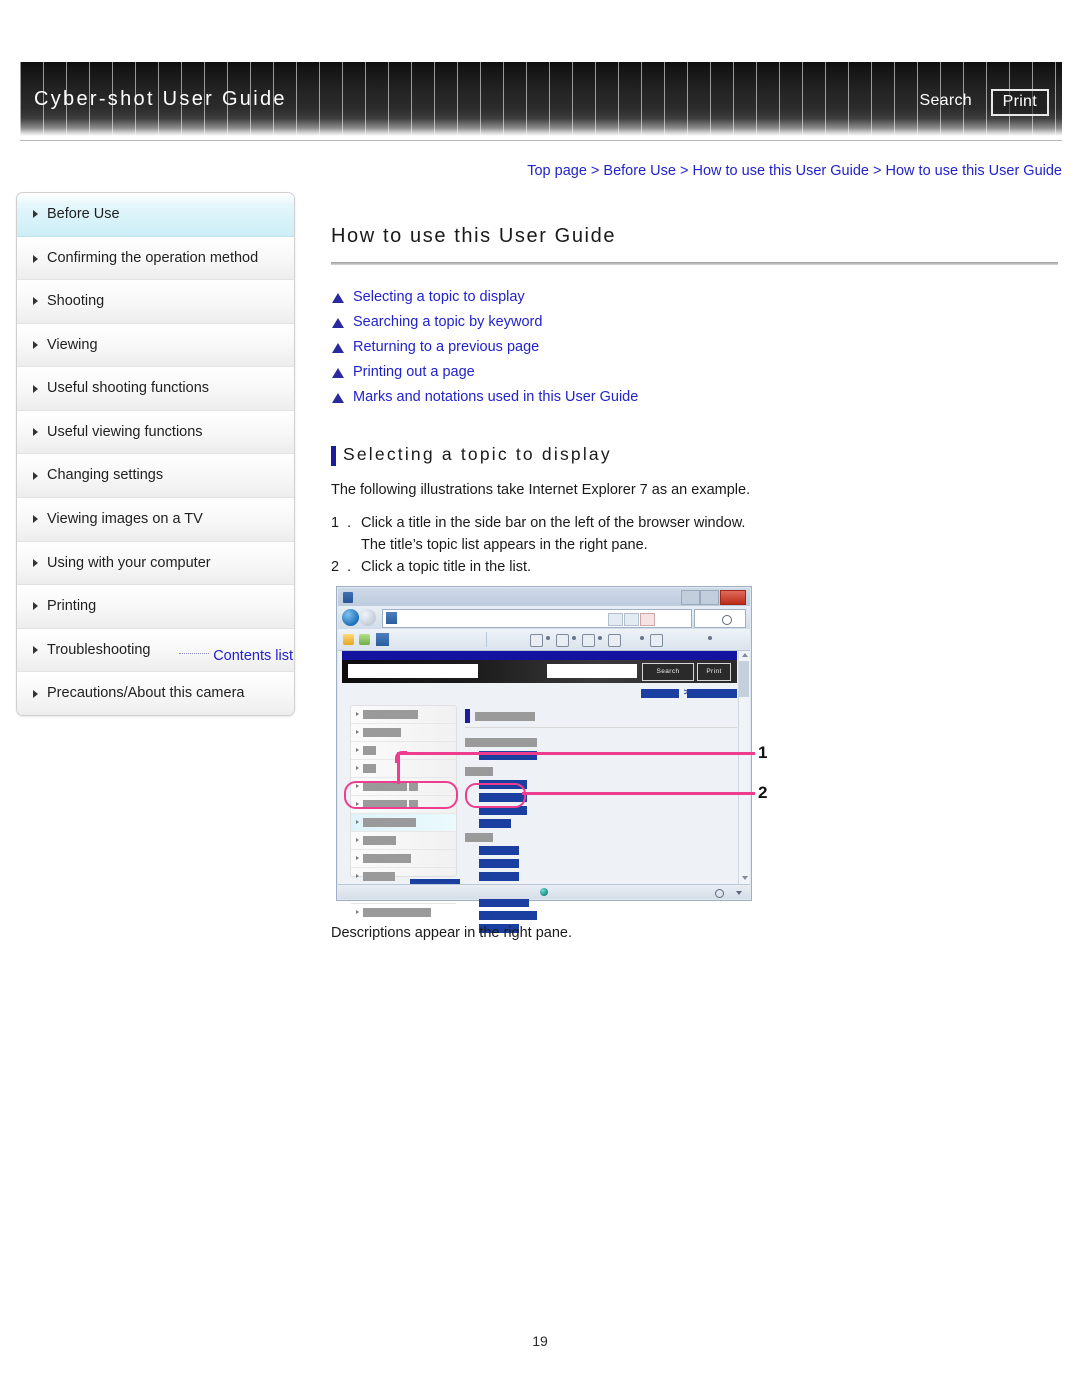  I want to click on sidebar-item-label: Useful shooting functions, so click(128, 388).